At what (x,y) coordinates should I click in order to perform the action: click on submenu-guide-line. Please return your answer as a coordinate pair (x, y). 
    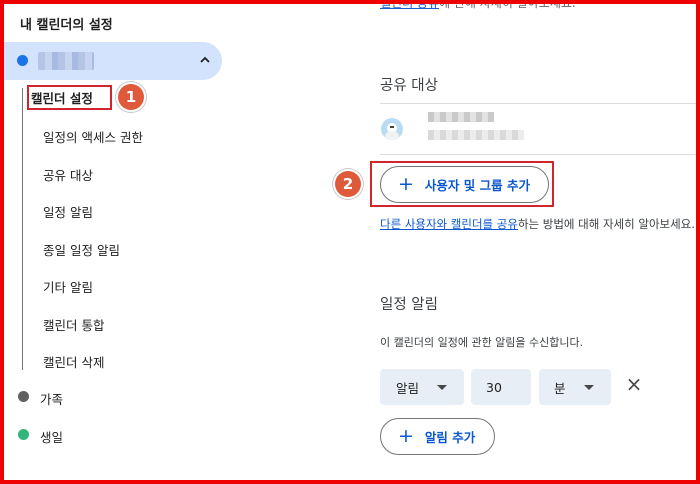
    Looking at the image, I should click on (22, 229).